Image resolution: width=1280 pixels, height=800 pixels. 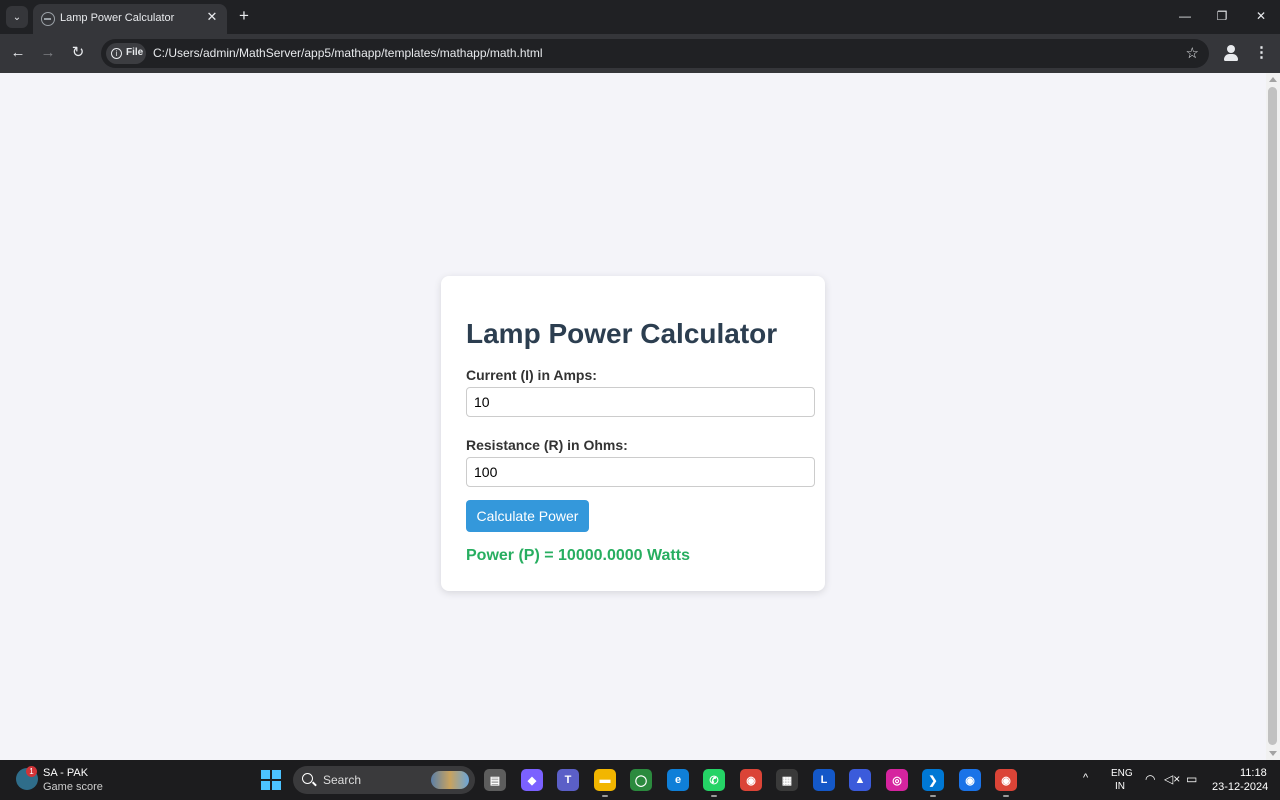 I want to click on widget-title: SA - PAK, so click(x=65, y=773).